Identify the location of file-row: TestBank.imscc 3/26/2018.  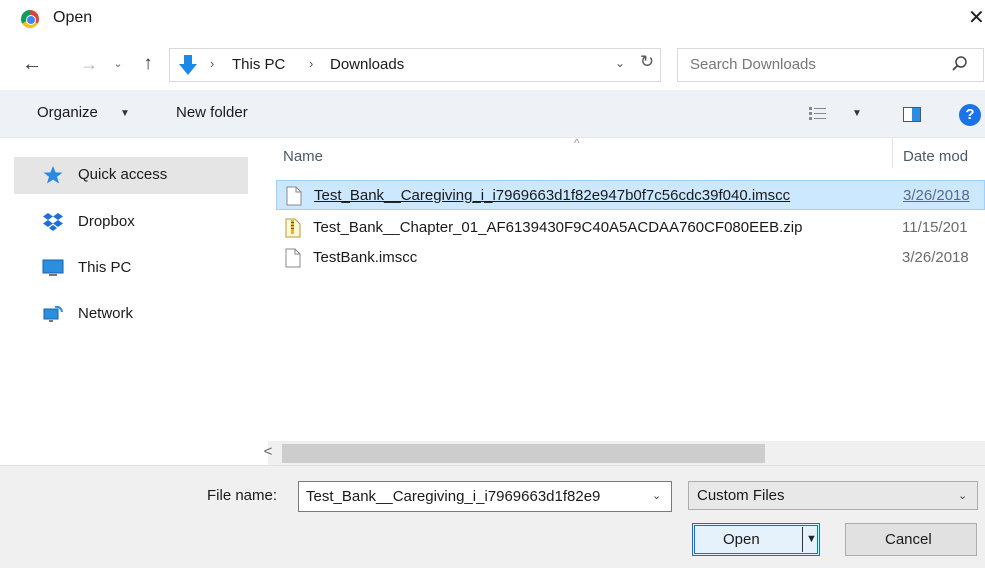
(630, 258).